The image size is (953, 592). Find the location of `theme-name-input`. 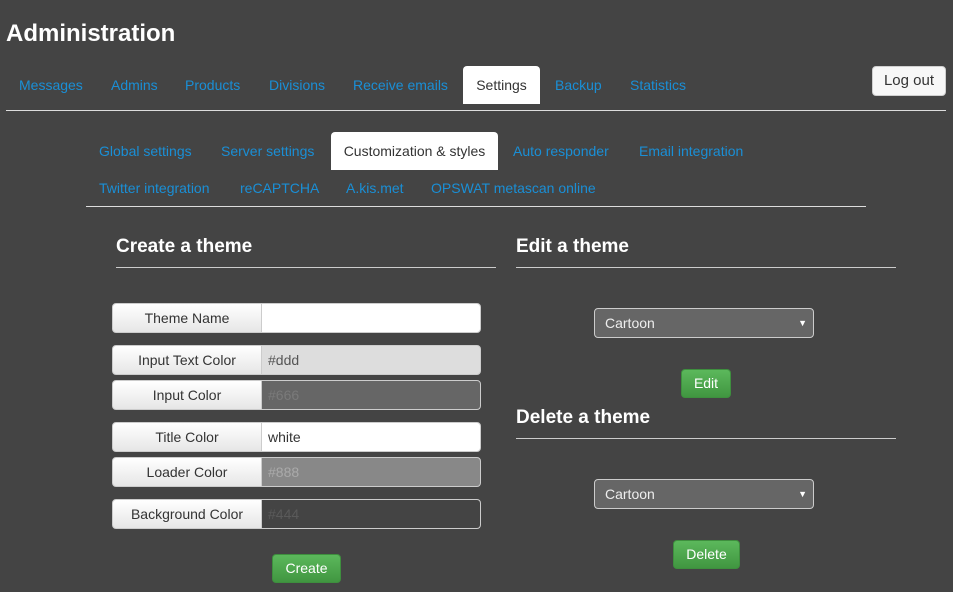

theme-name-input is located at coordinates (371, 318).